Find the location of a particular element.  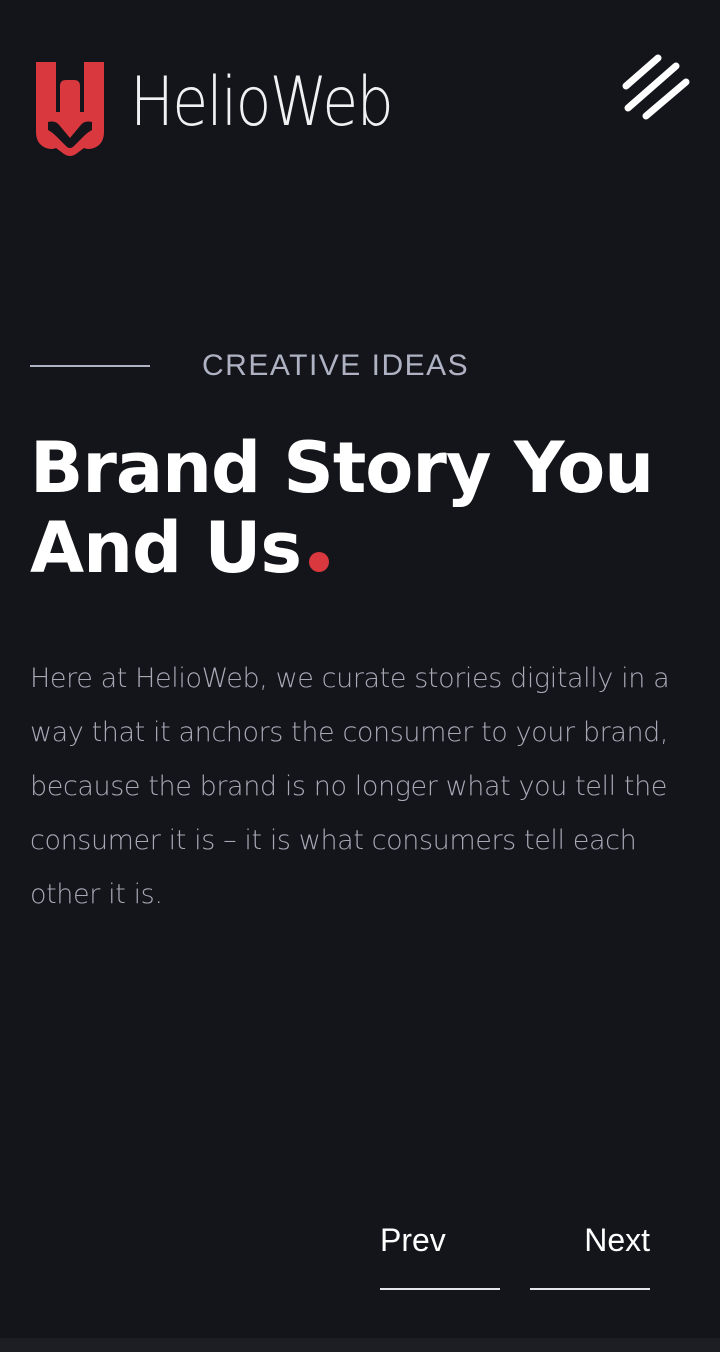

menu-button is located at coordinates (656, 90).